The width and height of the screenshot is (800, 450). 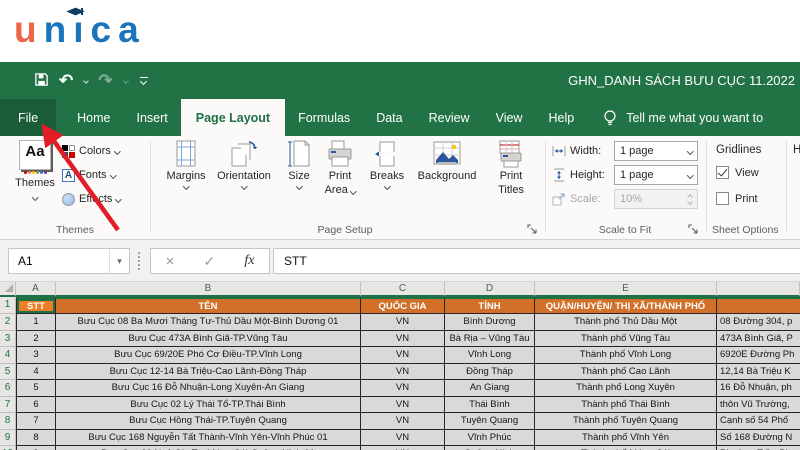 What do you see at coordinates (8, 322) in the screenshot?
I see `row-header: 2` at bounding box center [8, 322].